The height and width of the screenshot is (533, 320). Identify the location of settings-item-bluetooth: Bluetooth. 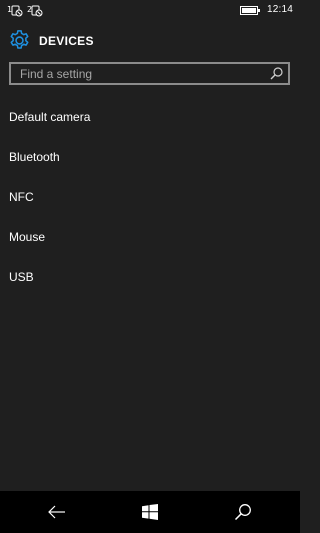
(150, 168).